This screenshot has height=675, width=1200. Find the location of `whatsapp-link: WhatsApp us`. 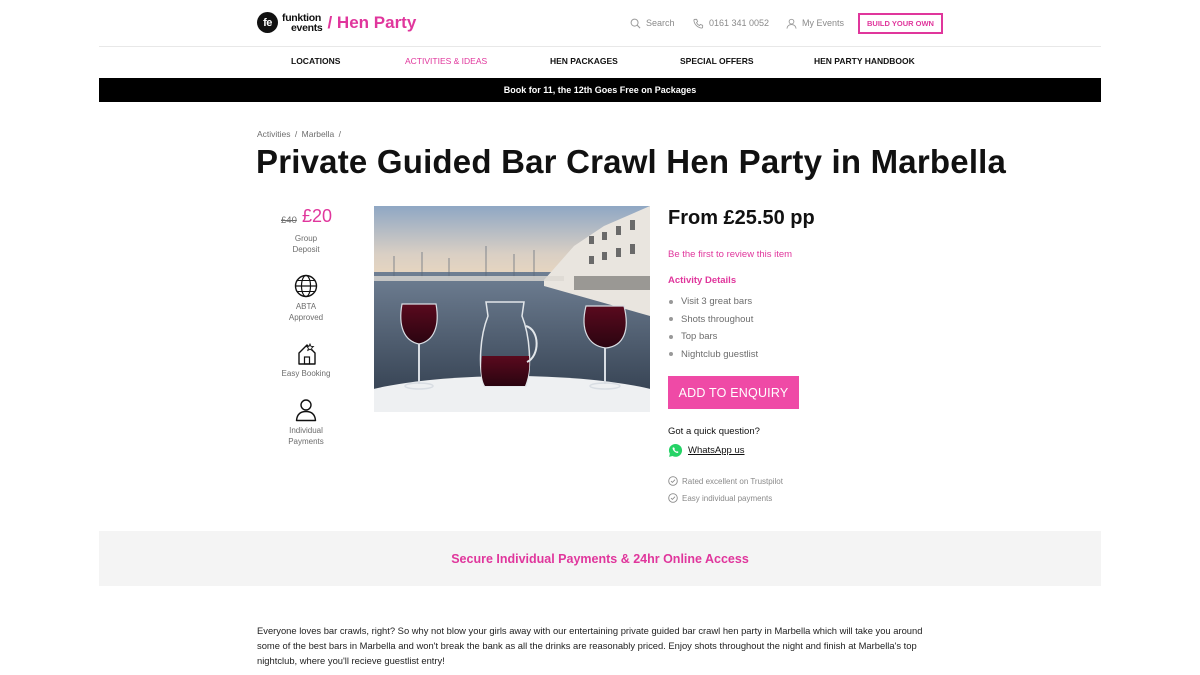

whatsapp-link: WhatsApp us is located at coordinates (706, 450).